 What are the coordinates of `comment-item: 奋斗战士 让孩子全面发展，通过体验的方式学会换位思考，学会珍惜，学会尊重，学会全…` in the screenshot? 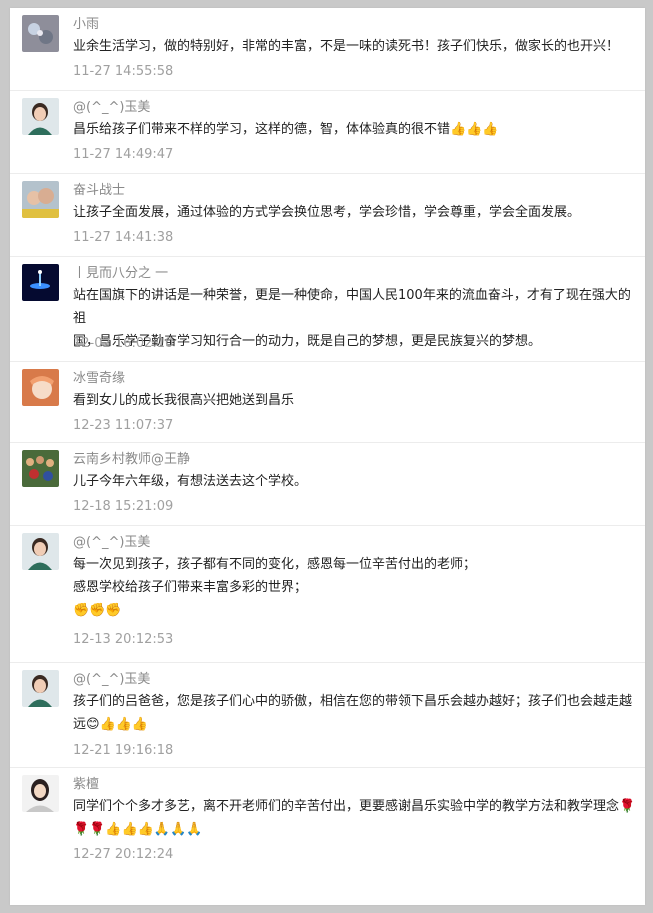 It's located at (327, 215).